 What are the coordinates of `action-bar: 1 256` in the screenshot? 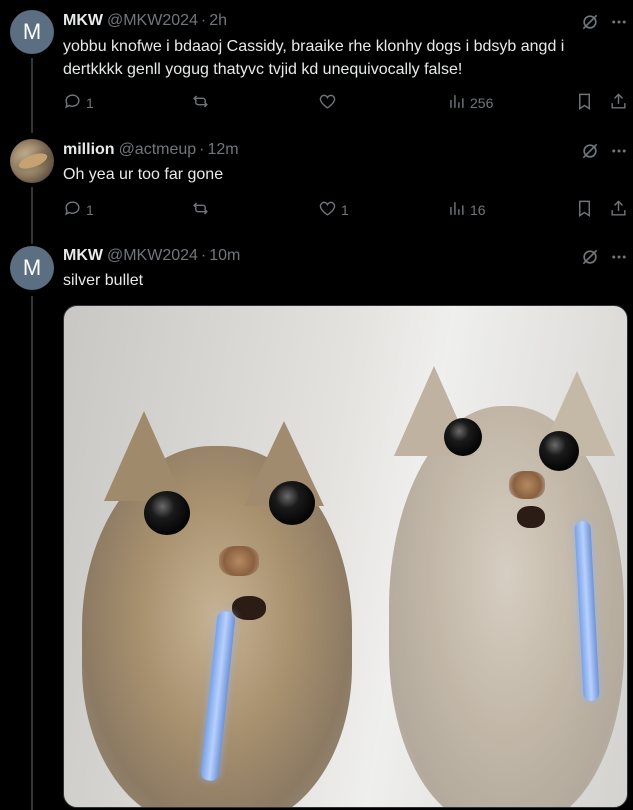 It's located at (348, 103).